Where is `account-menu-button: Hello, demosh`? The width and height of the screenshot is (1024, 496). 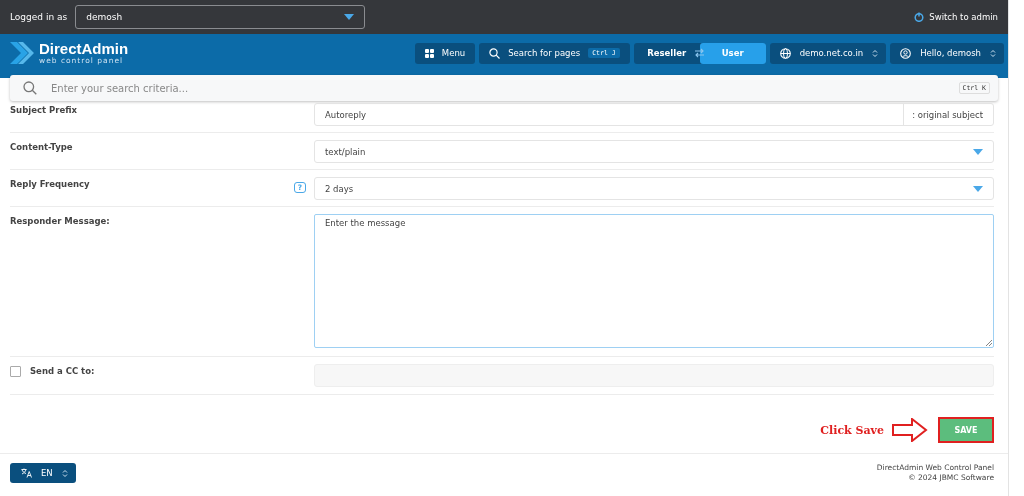 account-menu-button: Hello, demosh is located at coordinates (947, 53).